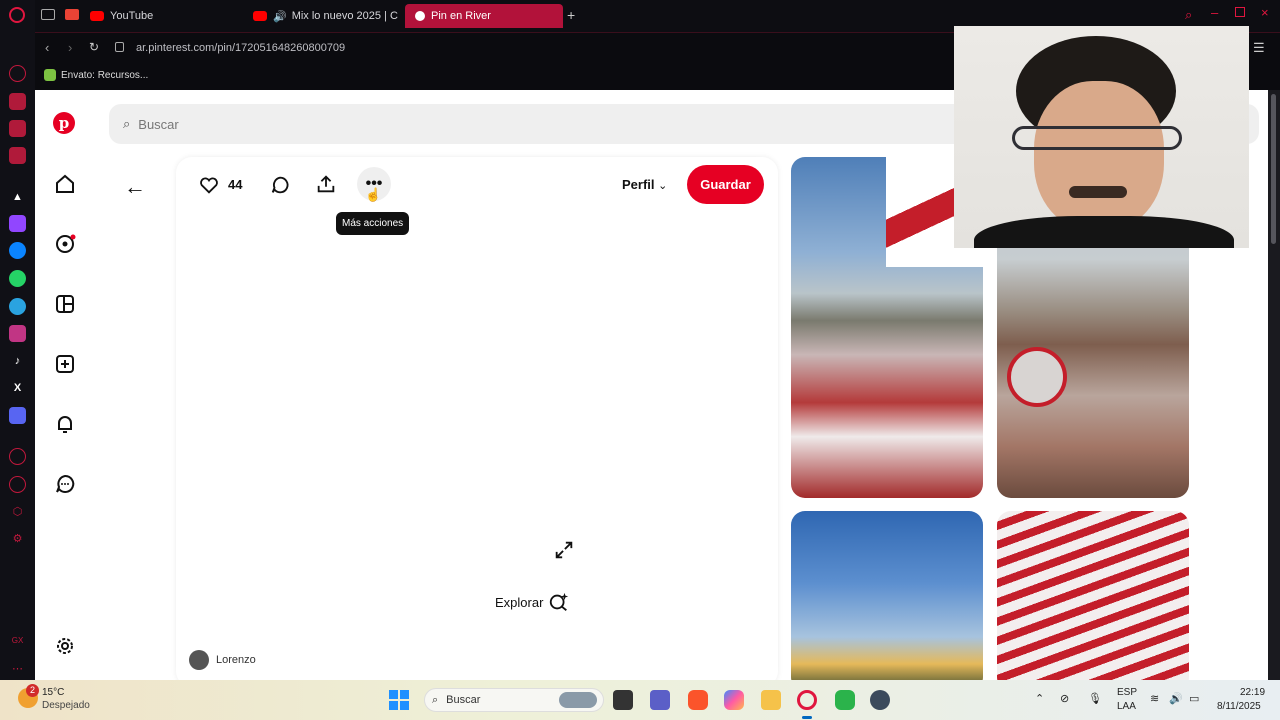 The width and height of the screenshot is (1280, 720). I want to click on settings-icon, so click(65, 646).